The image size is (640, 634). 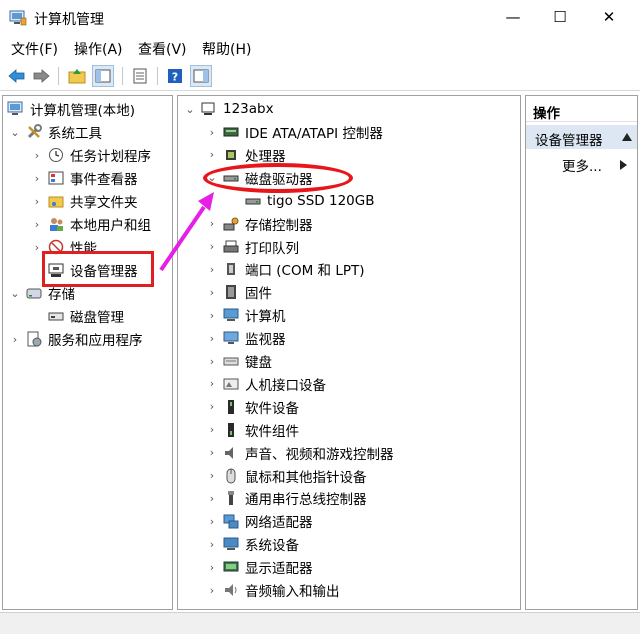 I want to click on tree-local-users-label: 本地用户和组, so click(x=110, y=226).